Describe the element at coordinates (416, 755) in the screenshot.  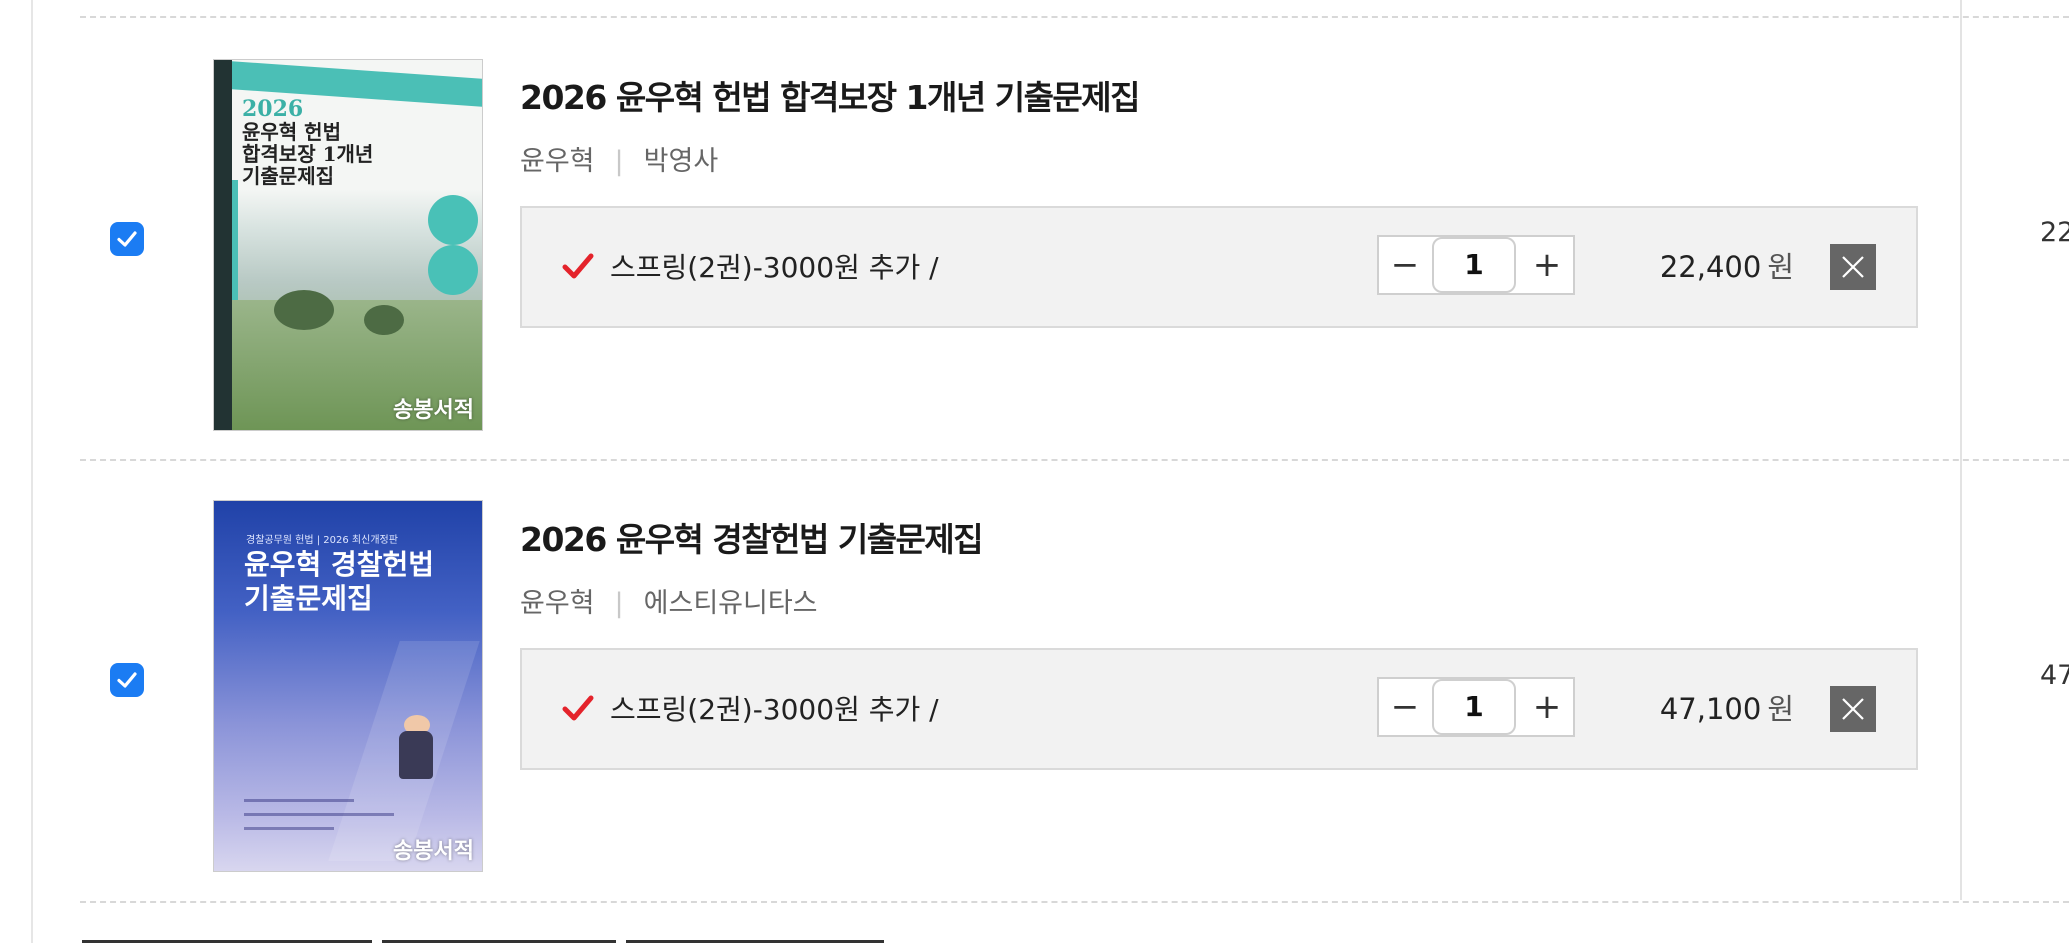
I see `cover-figure` at that location.